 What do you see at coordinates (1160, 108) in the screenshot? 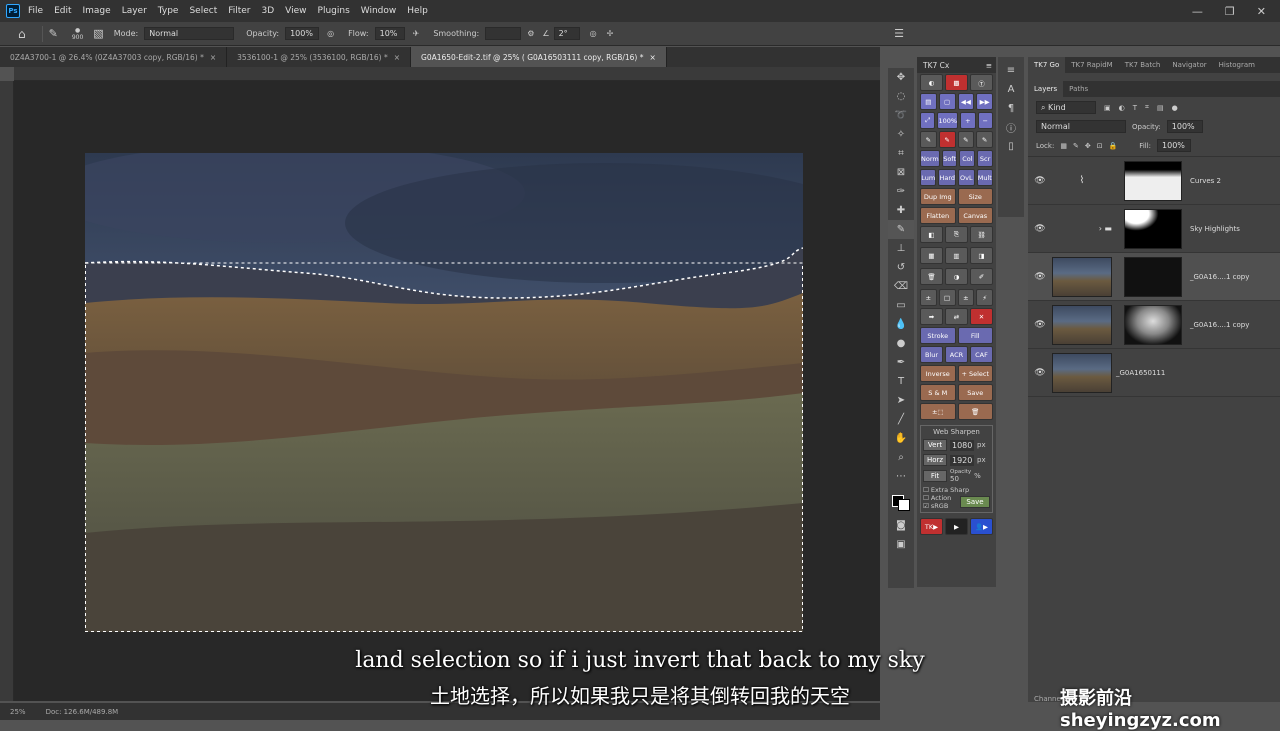
I see `filter-smart-icon: ▤` at bounding box center [1160, 108].